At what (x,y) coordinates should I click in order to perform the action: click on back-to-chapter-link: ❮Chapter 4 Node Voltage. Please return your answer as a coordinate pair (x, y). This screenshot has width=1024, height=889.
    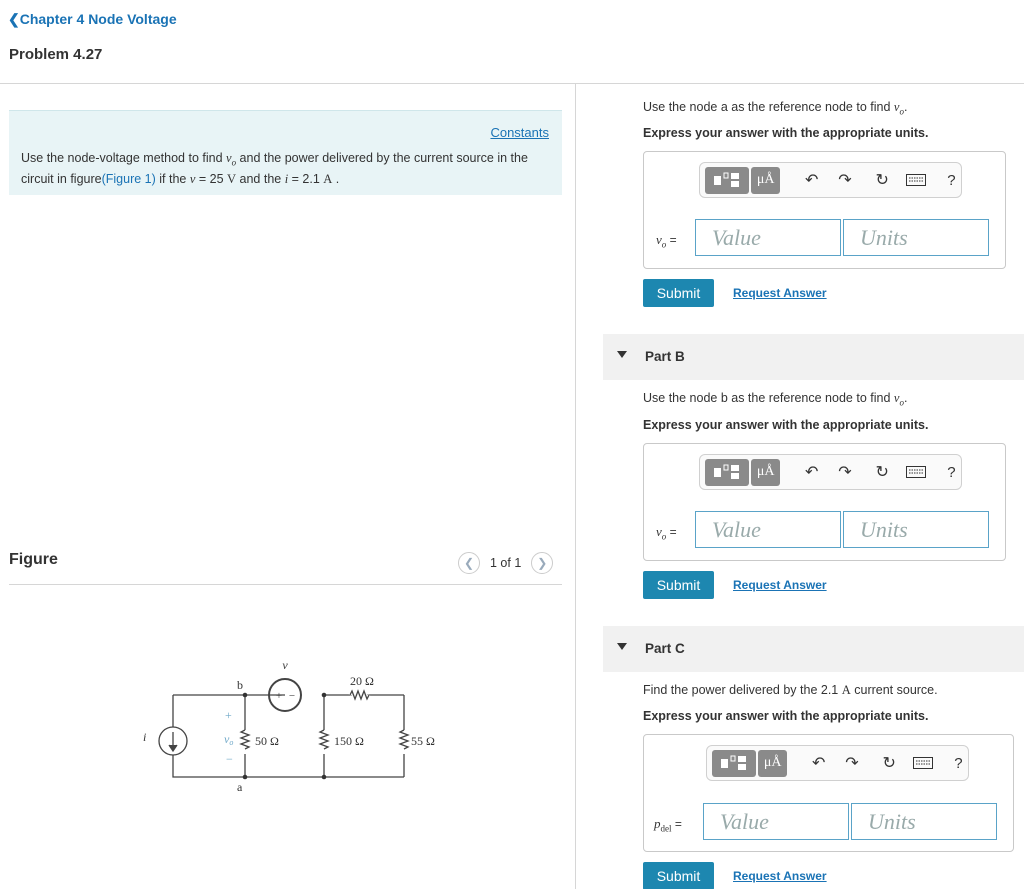
    Looking at the image, I should click on (92, 19).